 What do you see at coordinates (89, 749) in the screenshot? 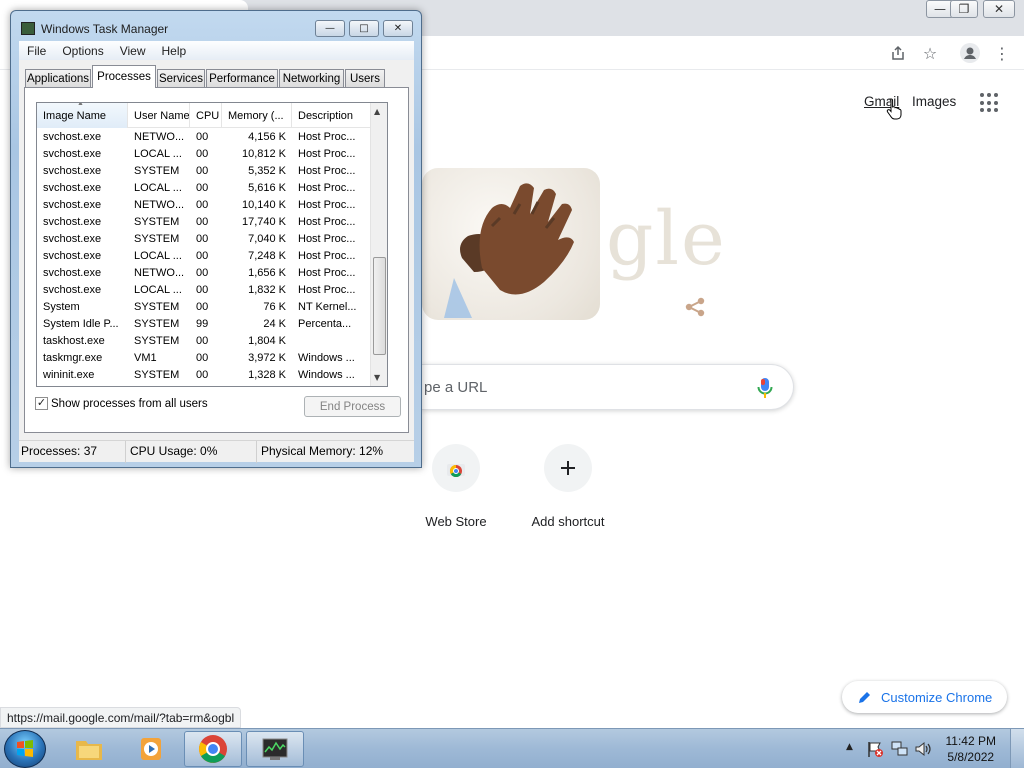
I see `taskbar-explorer` at bounding box center [89, 749].